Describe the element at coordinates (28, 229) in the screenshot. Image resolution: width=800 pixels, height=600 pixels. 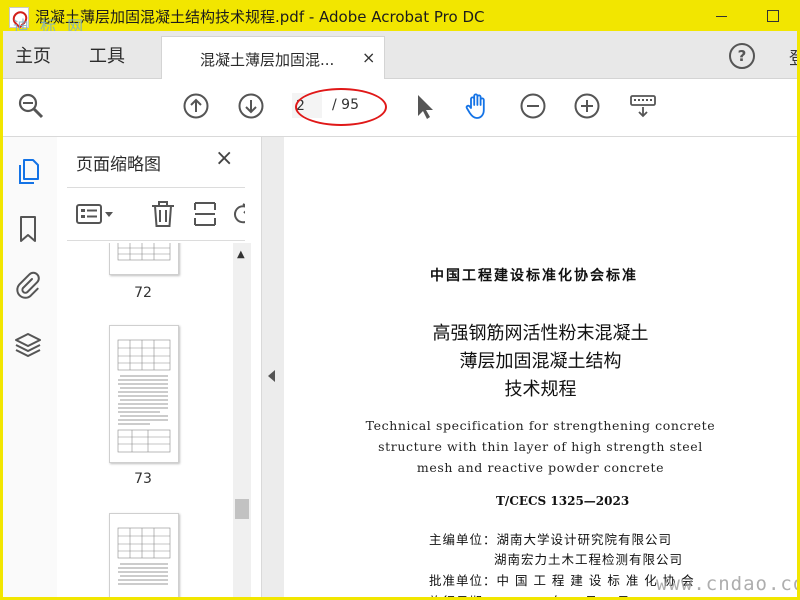
I see `bookmark-icon` at that location.